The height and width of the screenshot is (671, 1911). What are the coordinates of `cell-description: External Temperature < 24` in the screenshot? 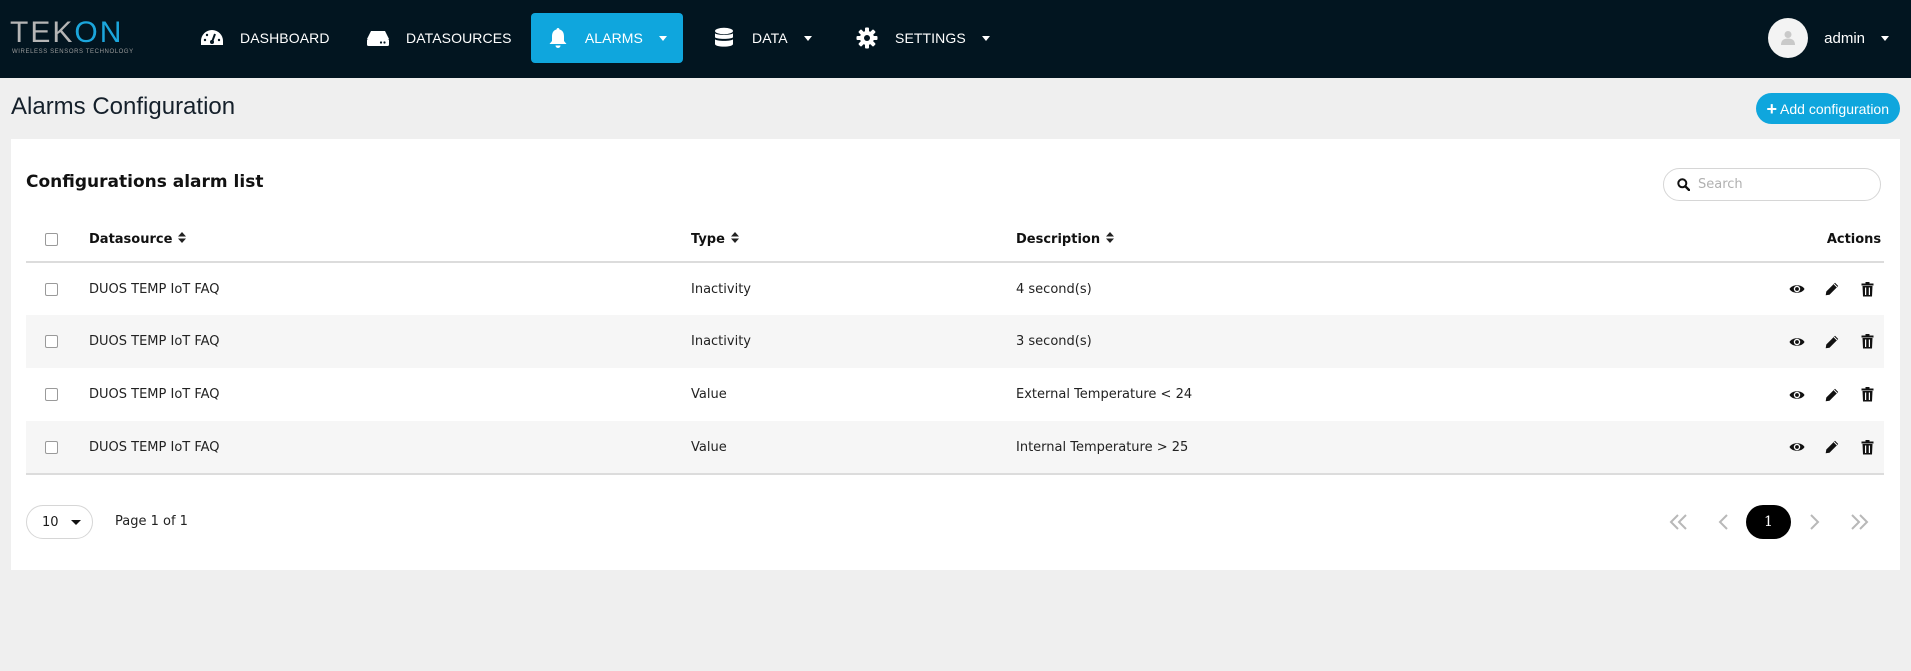 It's located at (1104, 394).